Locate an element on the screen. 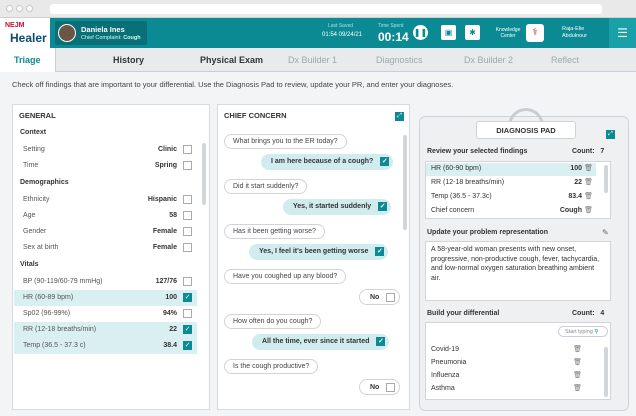  general-row: BP (90-119/60-79 mmHg) 127/76 is located at coordinates (105, 282).